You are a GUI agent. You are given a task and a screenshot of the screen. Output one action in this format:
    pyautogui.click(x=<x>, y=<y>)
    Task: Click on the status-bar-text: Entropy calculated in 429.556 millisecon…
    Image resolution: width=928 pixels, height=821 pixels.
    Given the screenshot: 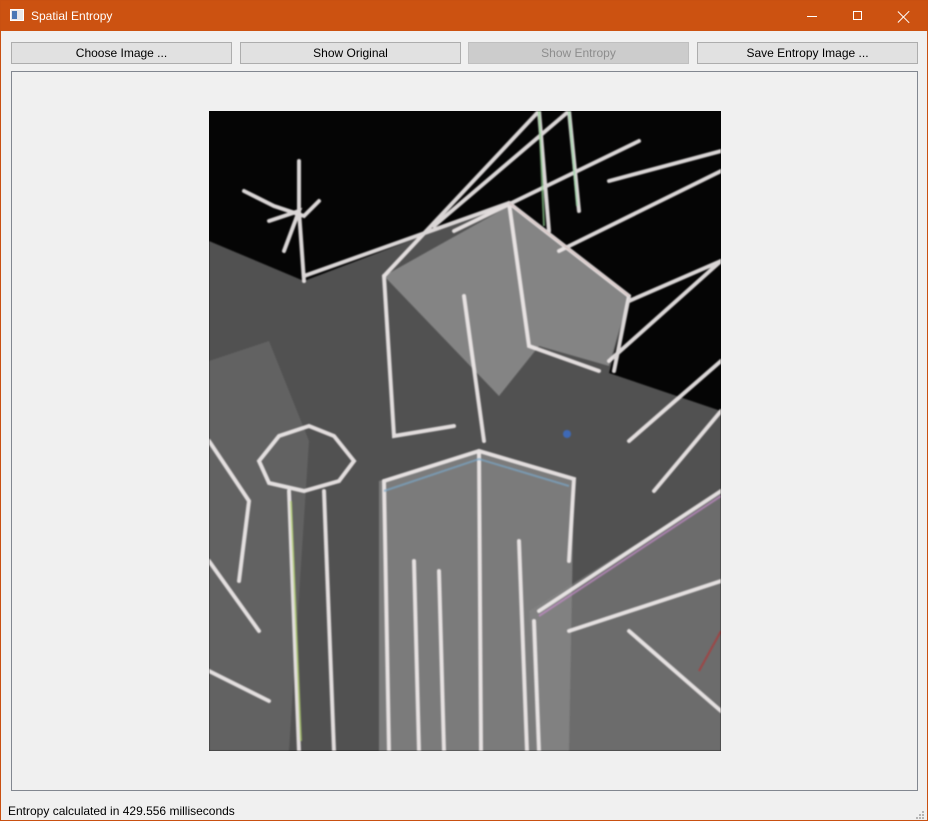 What is the action you would take?
    pyautogui.click(x=121, y=811)
    